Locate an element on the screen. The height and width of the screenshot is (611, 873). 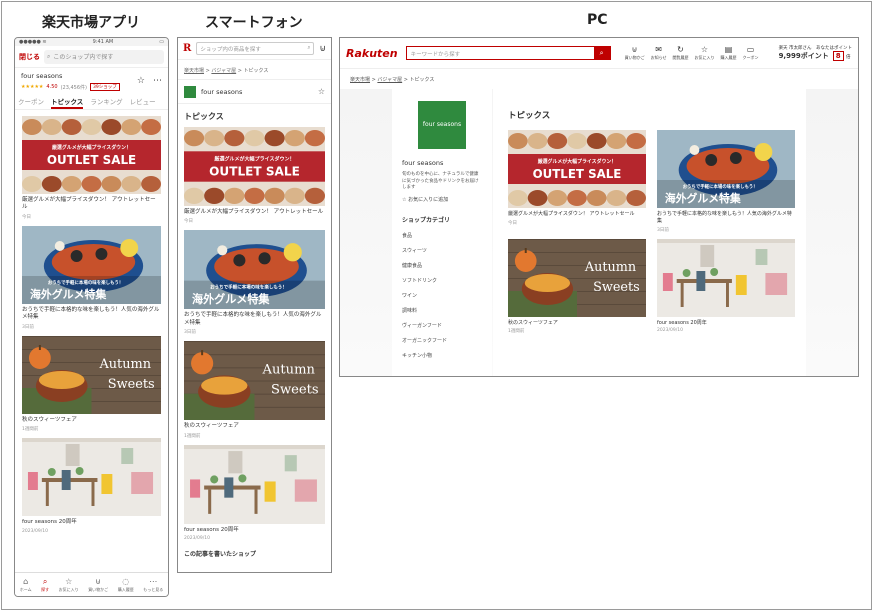
add-favorite-button: ☆ お気に入りに追加 is located at coordinates (442, 199).